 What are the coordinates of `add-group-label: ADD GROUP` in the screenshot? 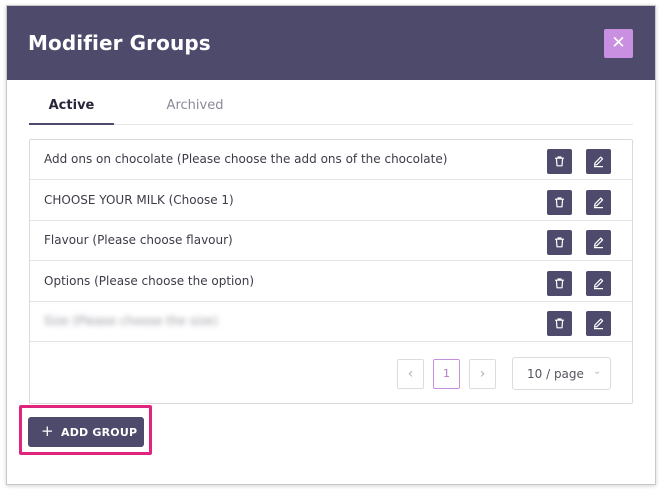 It's located at (99, 432).